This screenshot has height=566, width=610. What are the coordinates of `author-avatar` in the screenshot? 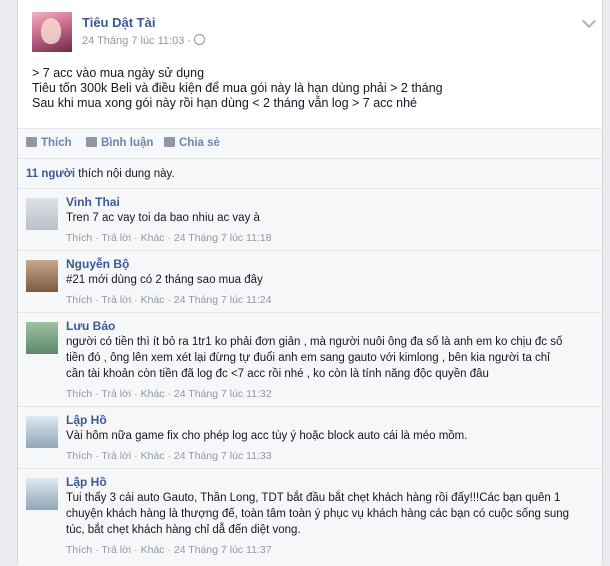 It's located at (52, 32).